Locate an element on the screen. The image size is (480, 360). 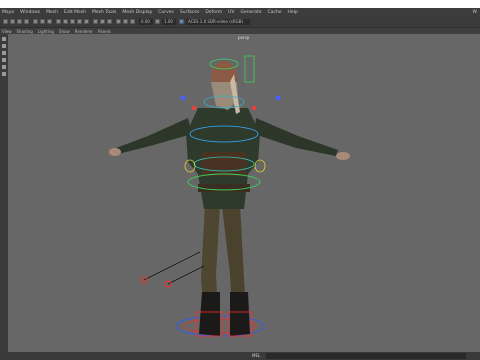
grid-icon is located at coordinates (35, 21).